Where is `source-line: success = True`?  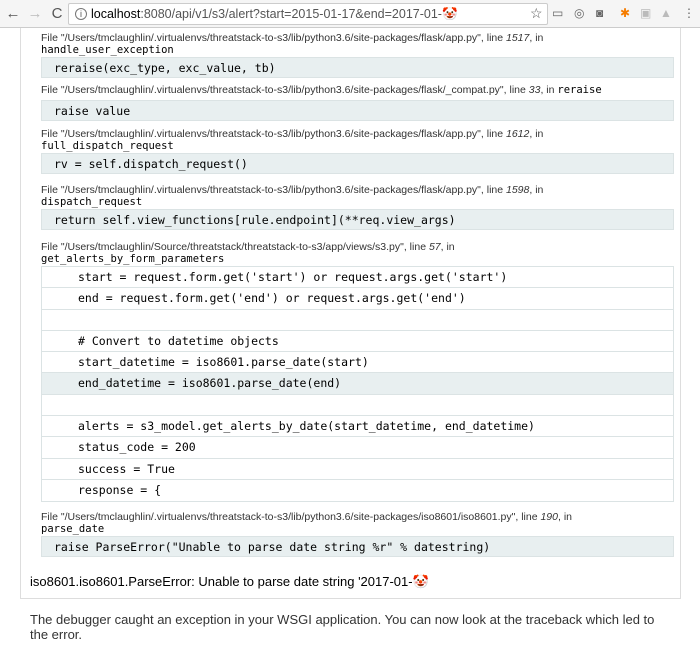 source-line: success = True is located at coordinates (357, 469).